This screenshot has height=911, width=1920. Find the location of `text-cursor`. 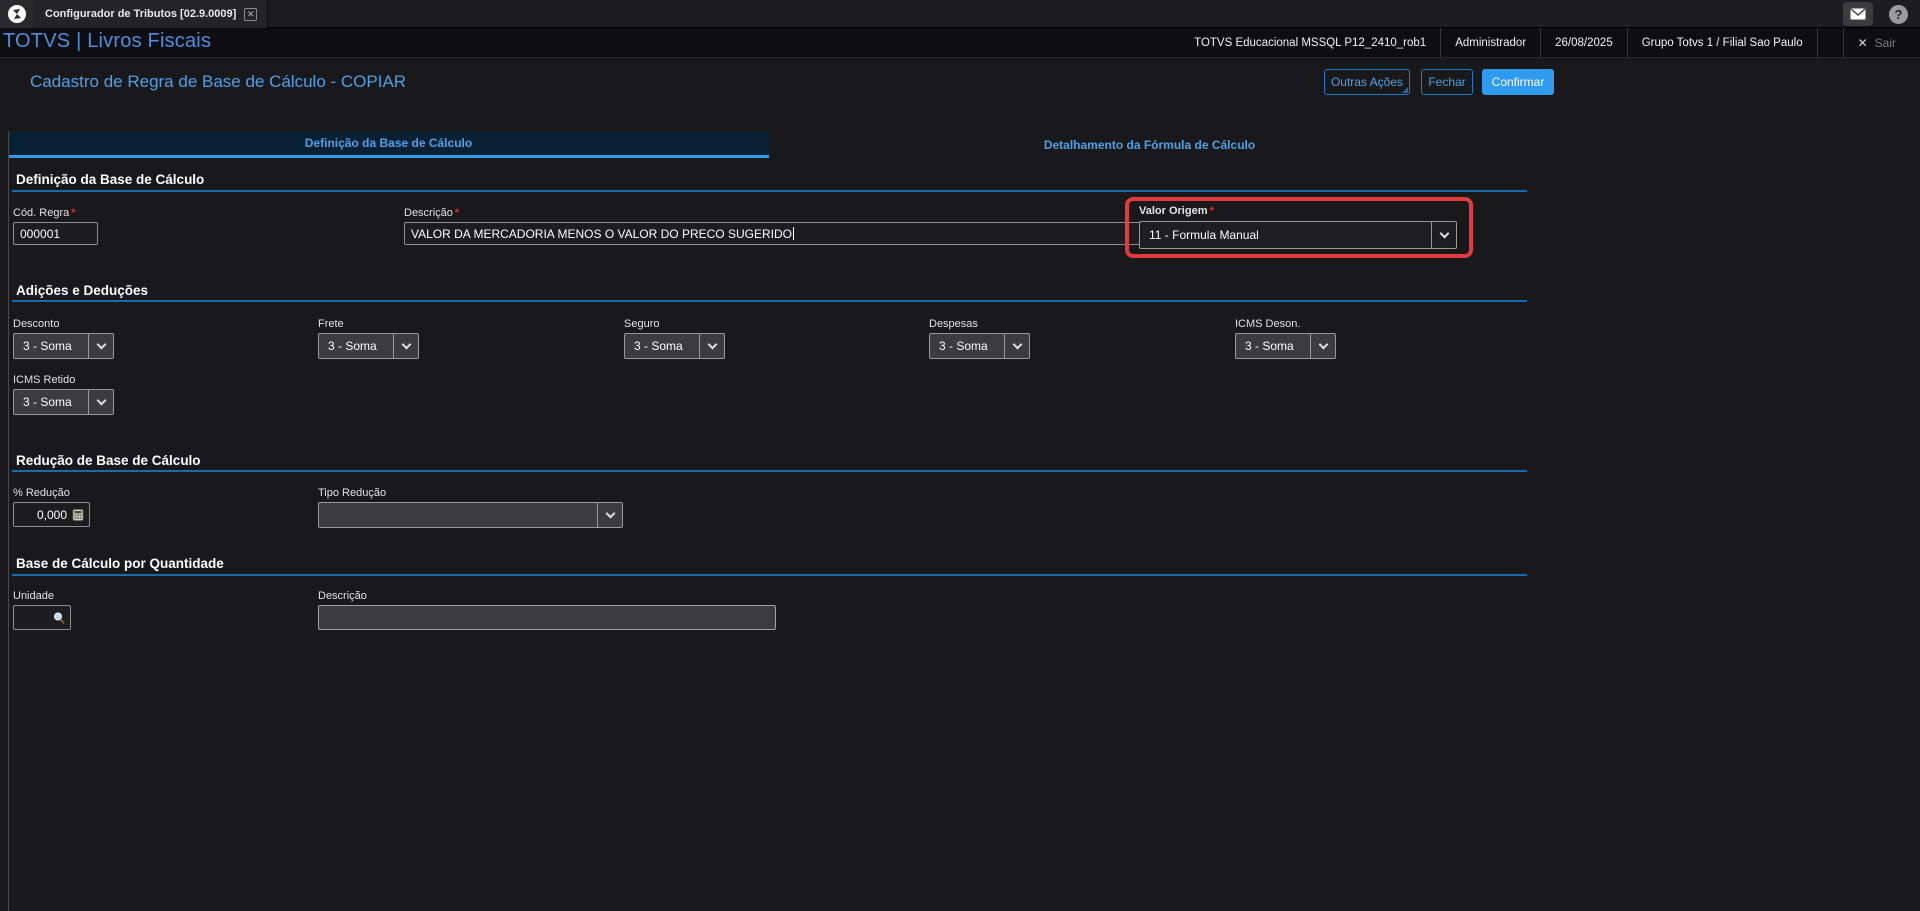

text-cursor is located at coordinates (793, 233).